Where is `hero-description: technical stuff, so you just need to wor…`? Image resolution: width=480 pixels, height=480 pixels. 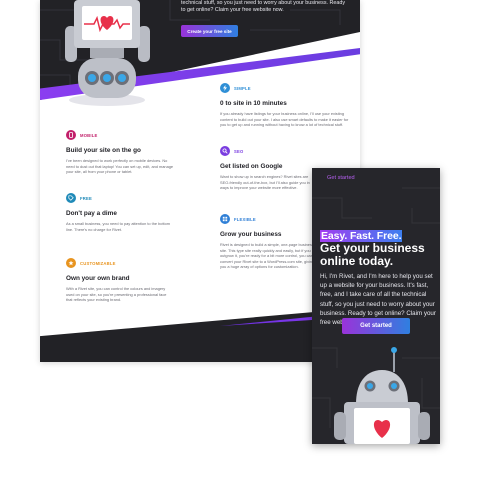
hero-description: technical stuff, so you just need to wor… is located at coordinates (263, 7).